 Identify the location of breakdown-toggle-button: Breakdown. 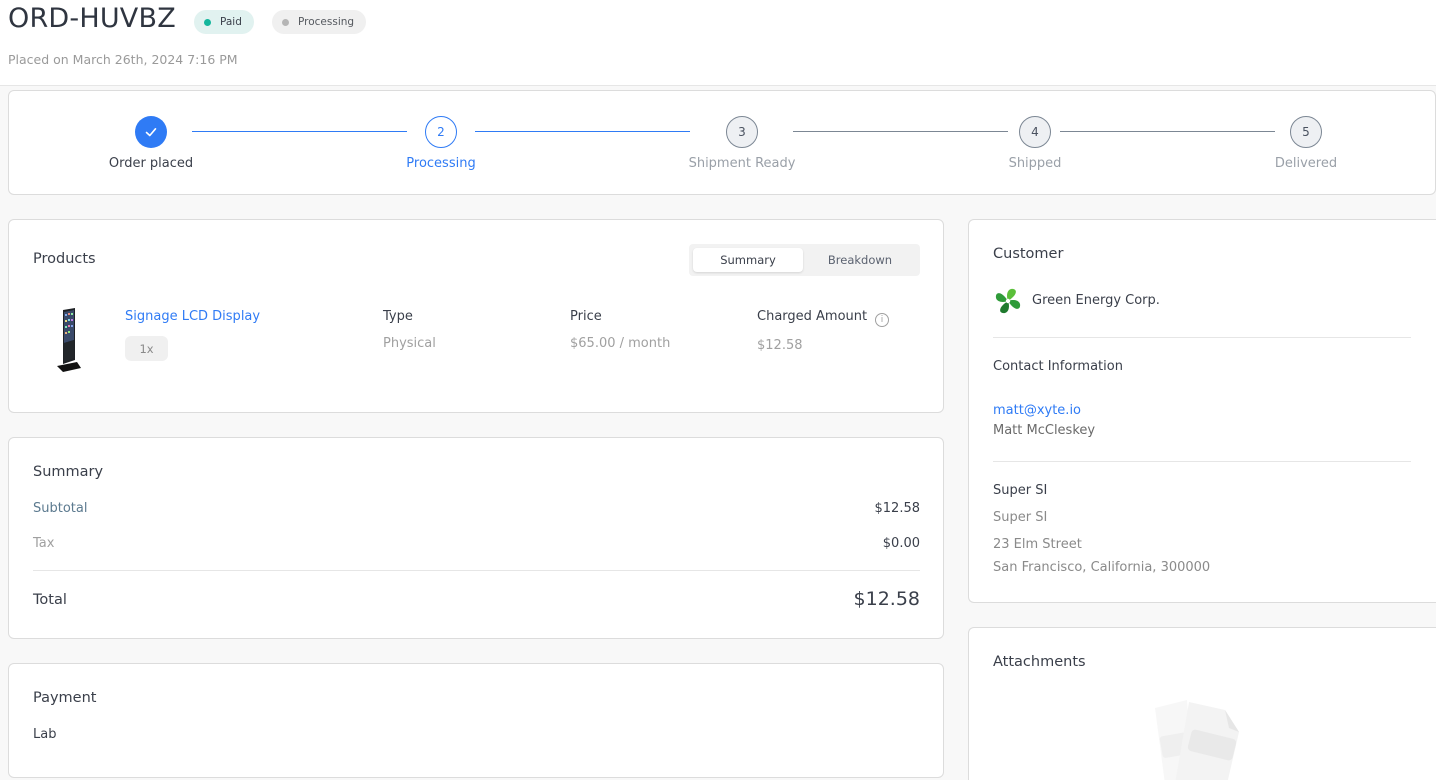
(860, 260).